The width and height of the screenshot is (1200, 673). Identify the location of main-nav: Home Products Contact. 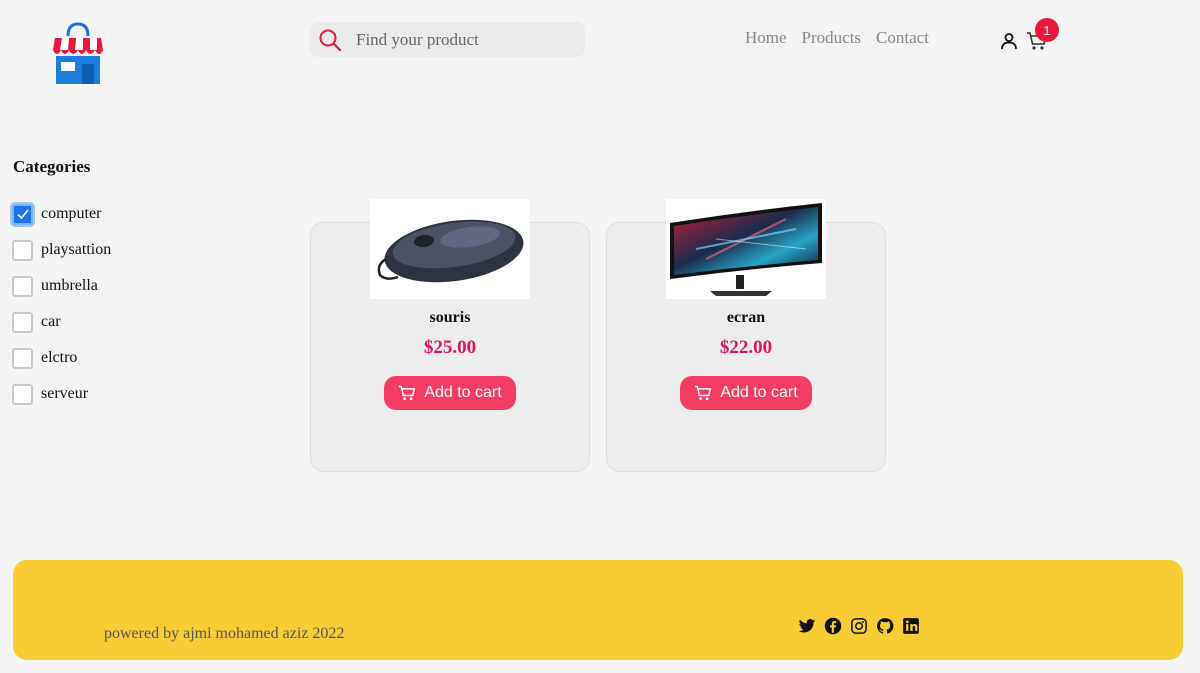
(837, 38).